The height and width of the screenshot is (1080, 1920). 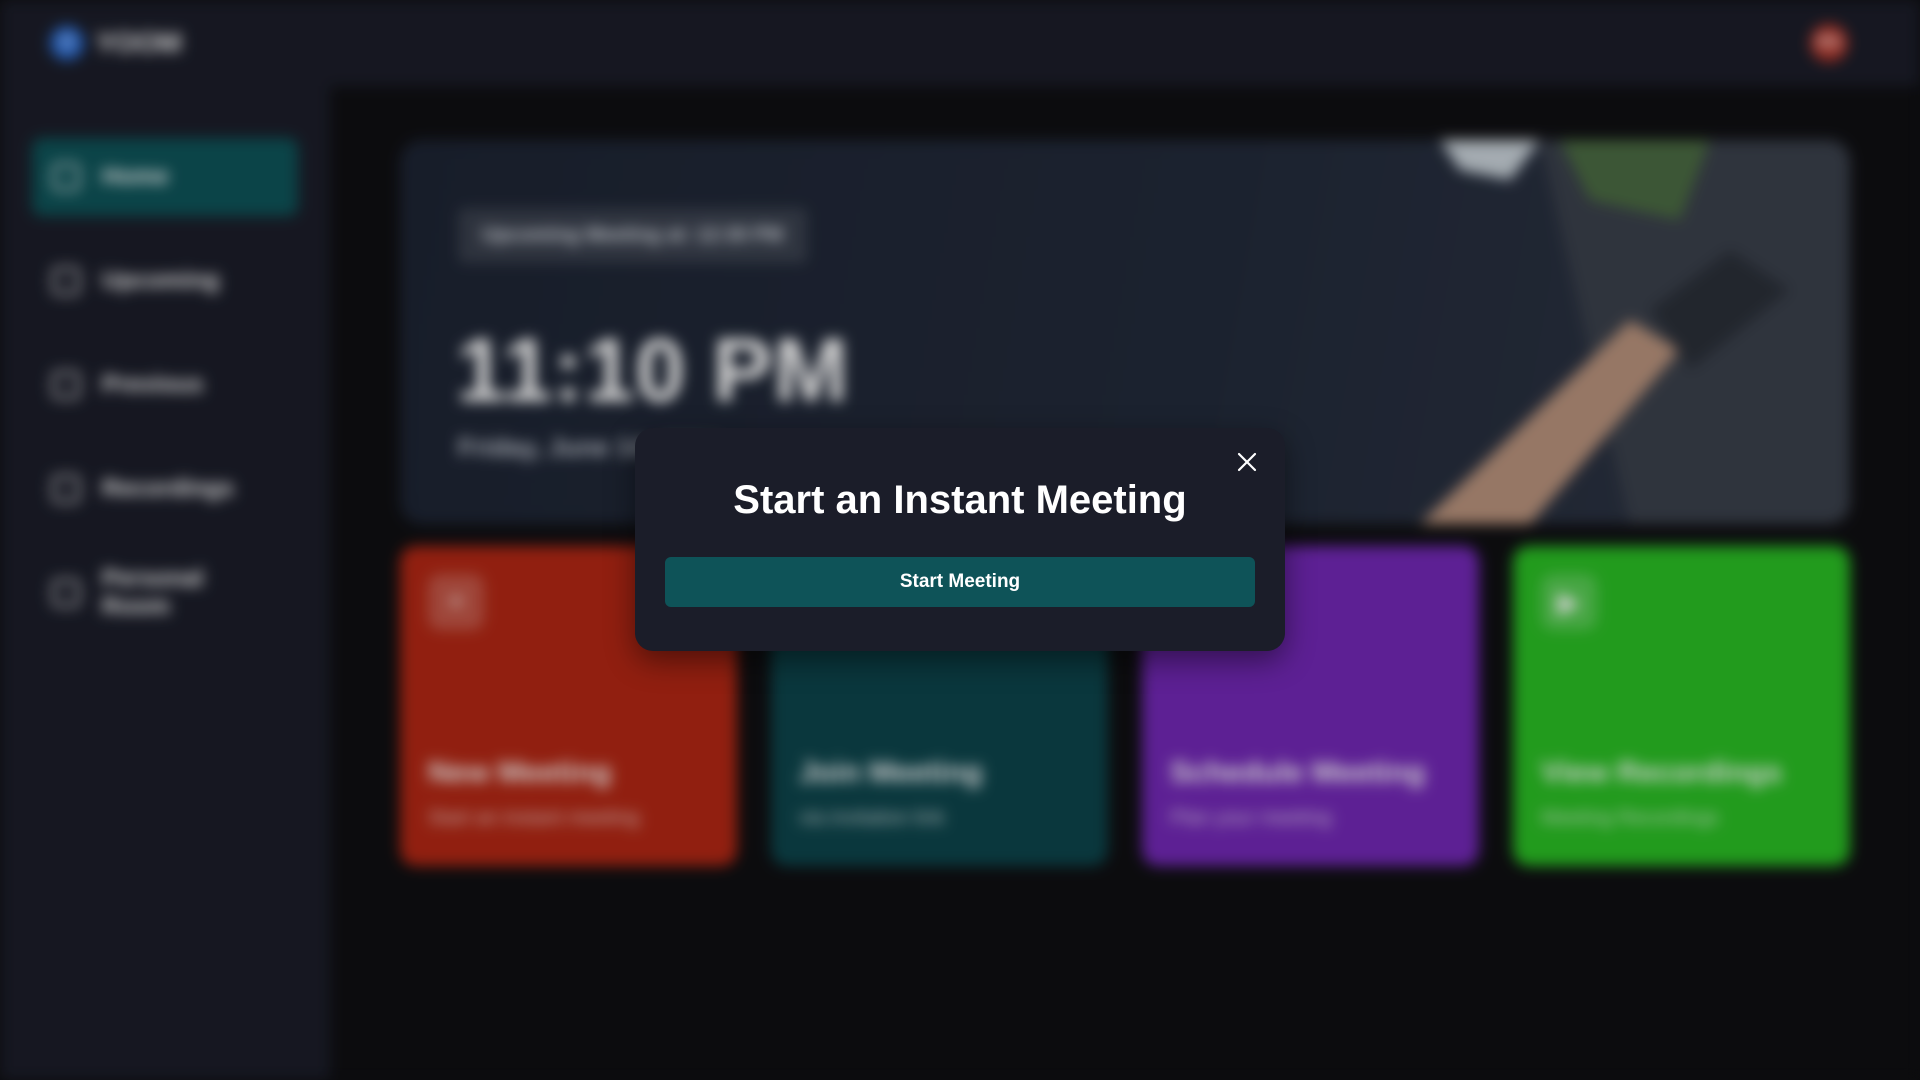 What do you see at coordinates (960, 500) in the screenshot?
I see `modal-title: Start an Instant Meeting` at bounding box center [960, 500].